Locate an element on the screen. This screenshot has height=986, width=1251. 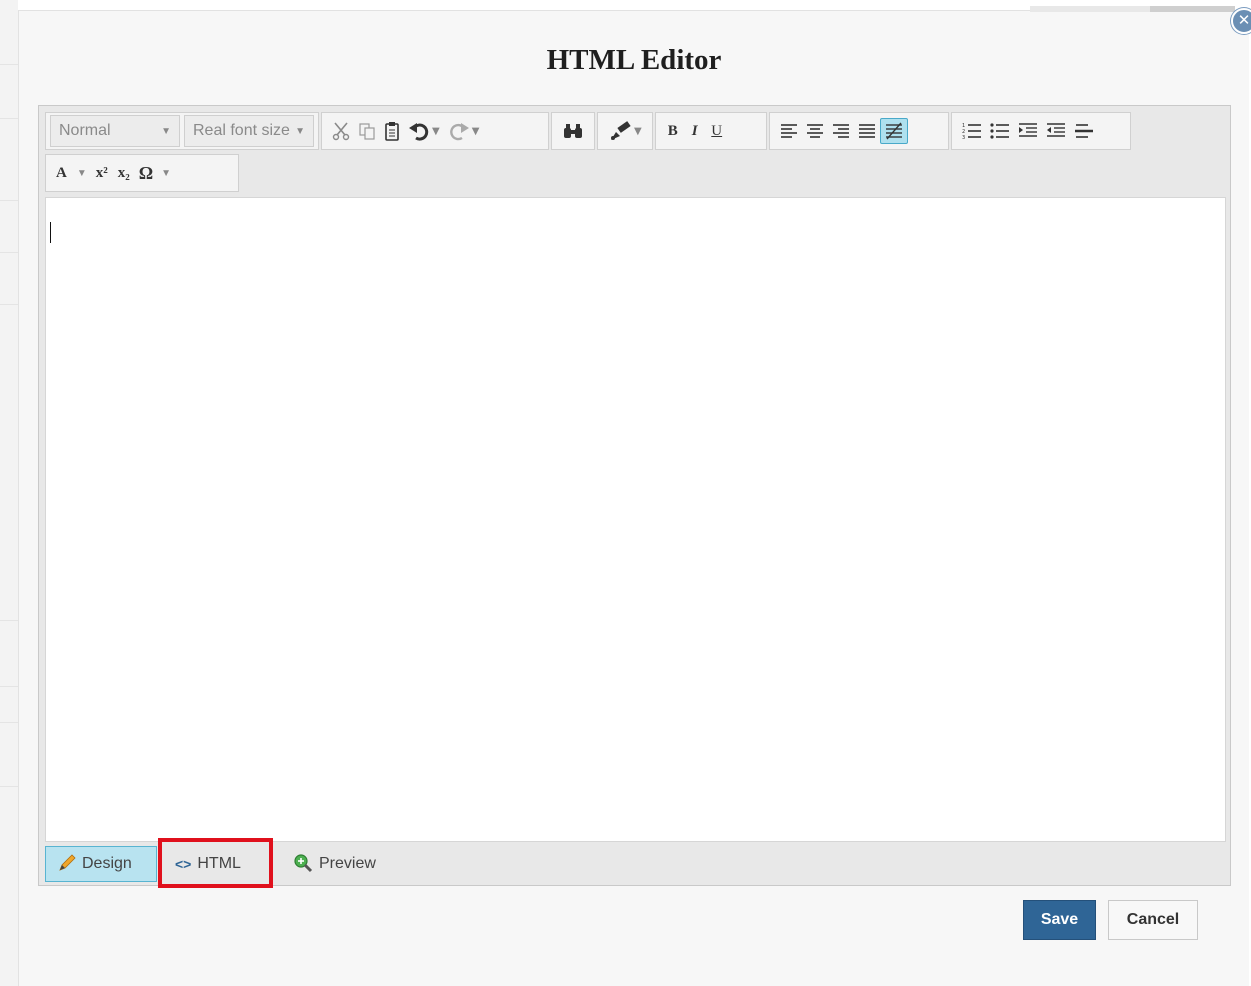
redo-button: ▼ is located at coordinates (464, 131).